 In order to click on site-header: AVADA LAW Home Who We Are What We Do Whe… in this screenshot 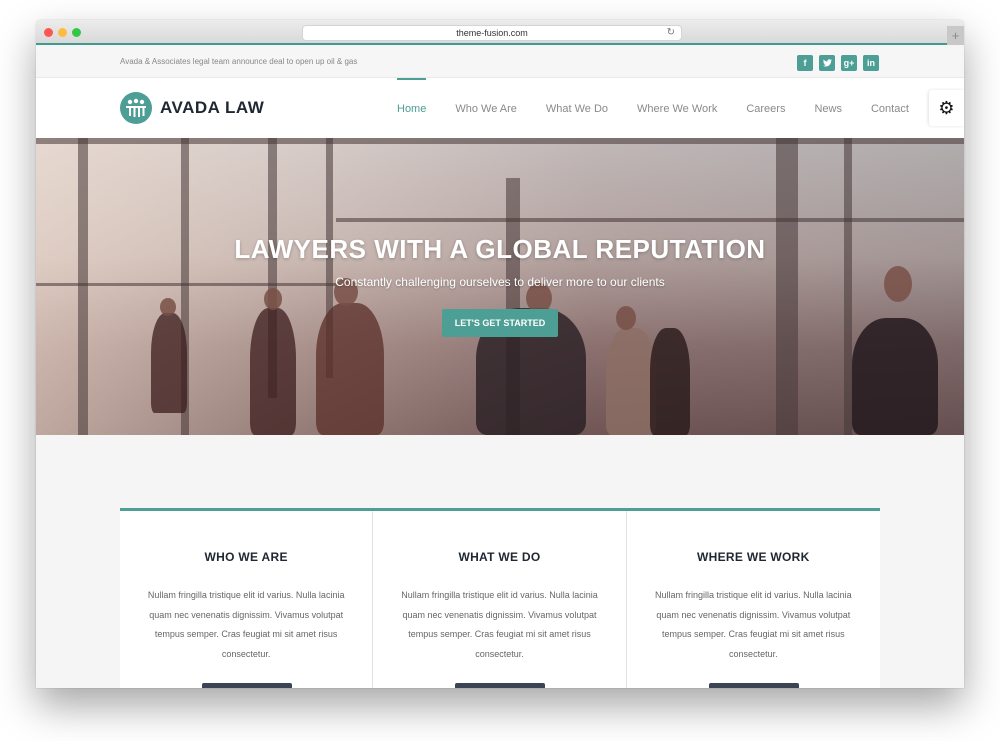, I will do `click(500, 108)`.